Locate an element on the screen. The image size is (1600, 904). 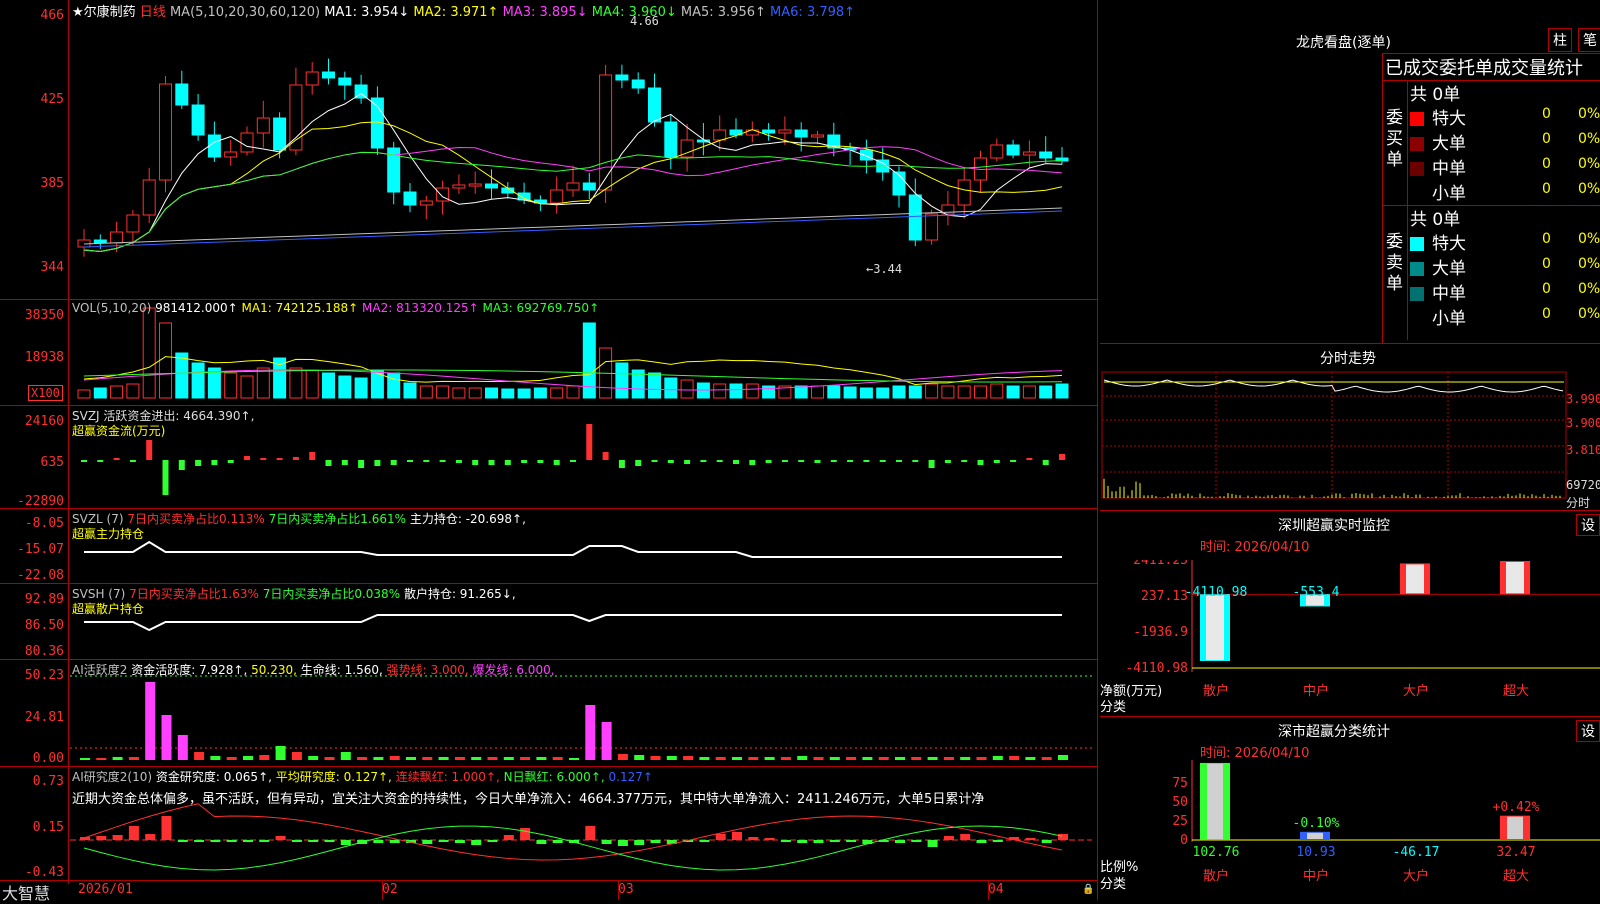
intraday-title: 分时走势 is located at coordinates (1348, 359).